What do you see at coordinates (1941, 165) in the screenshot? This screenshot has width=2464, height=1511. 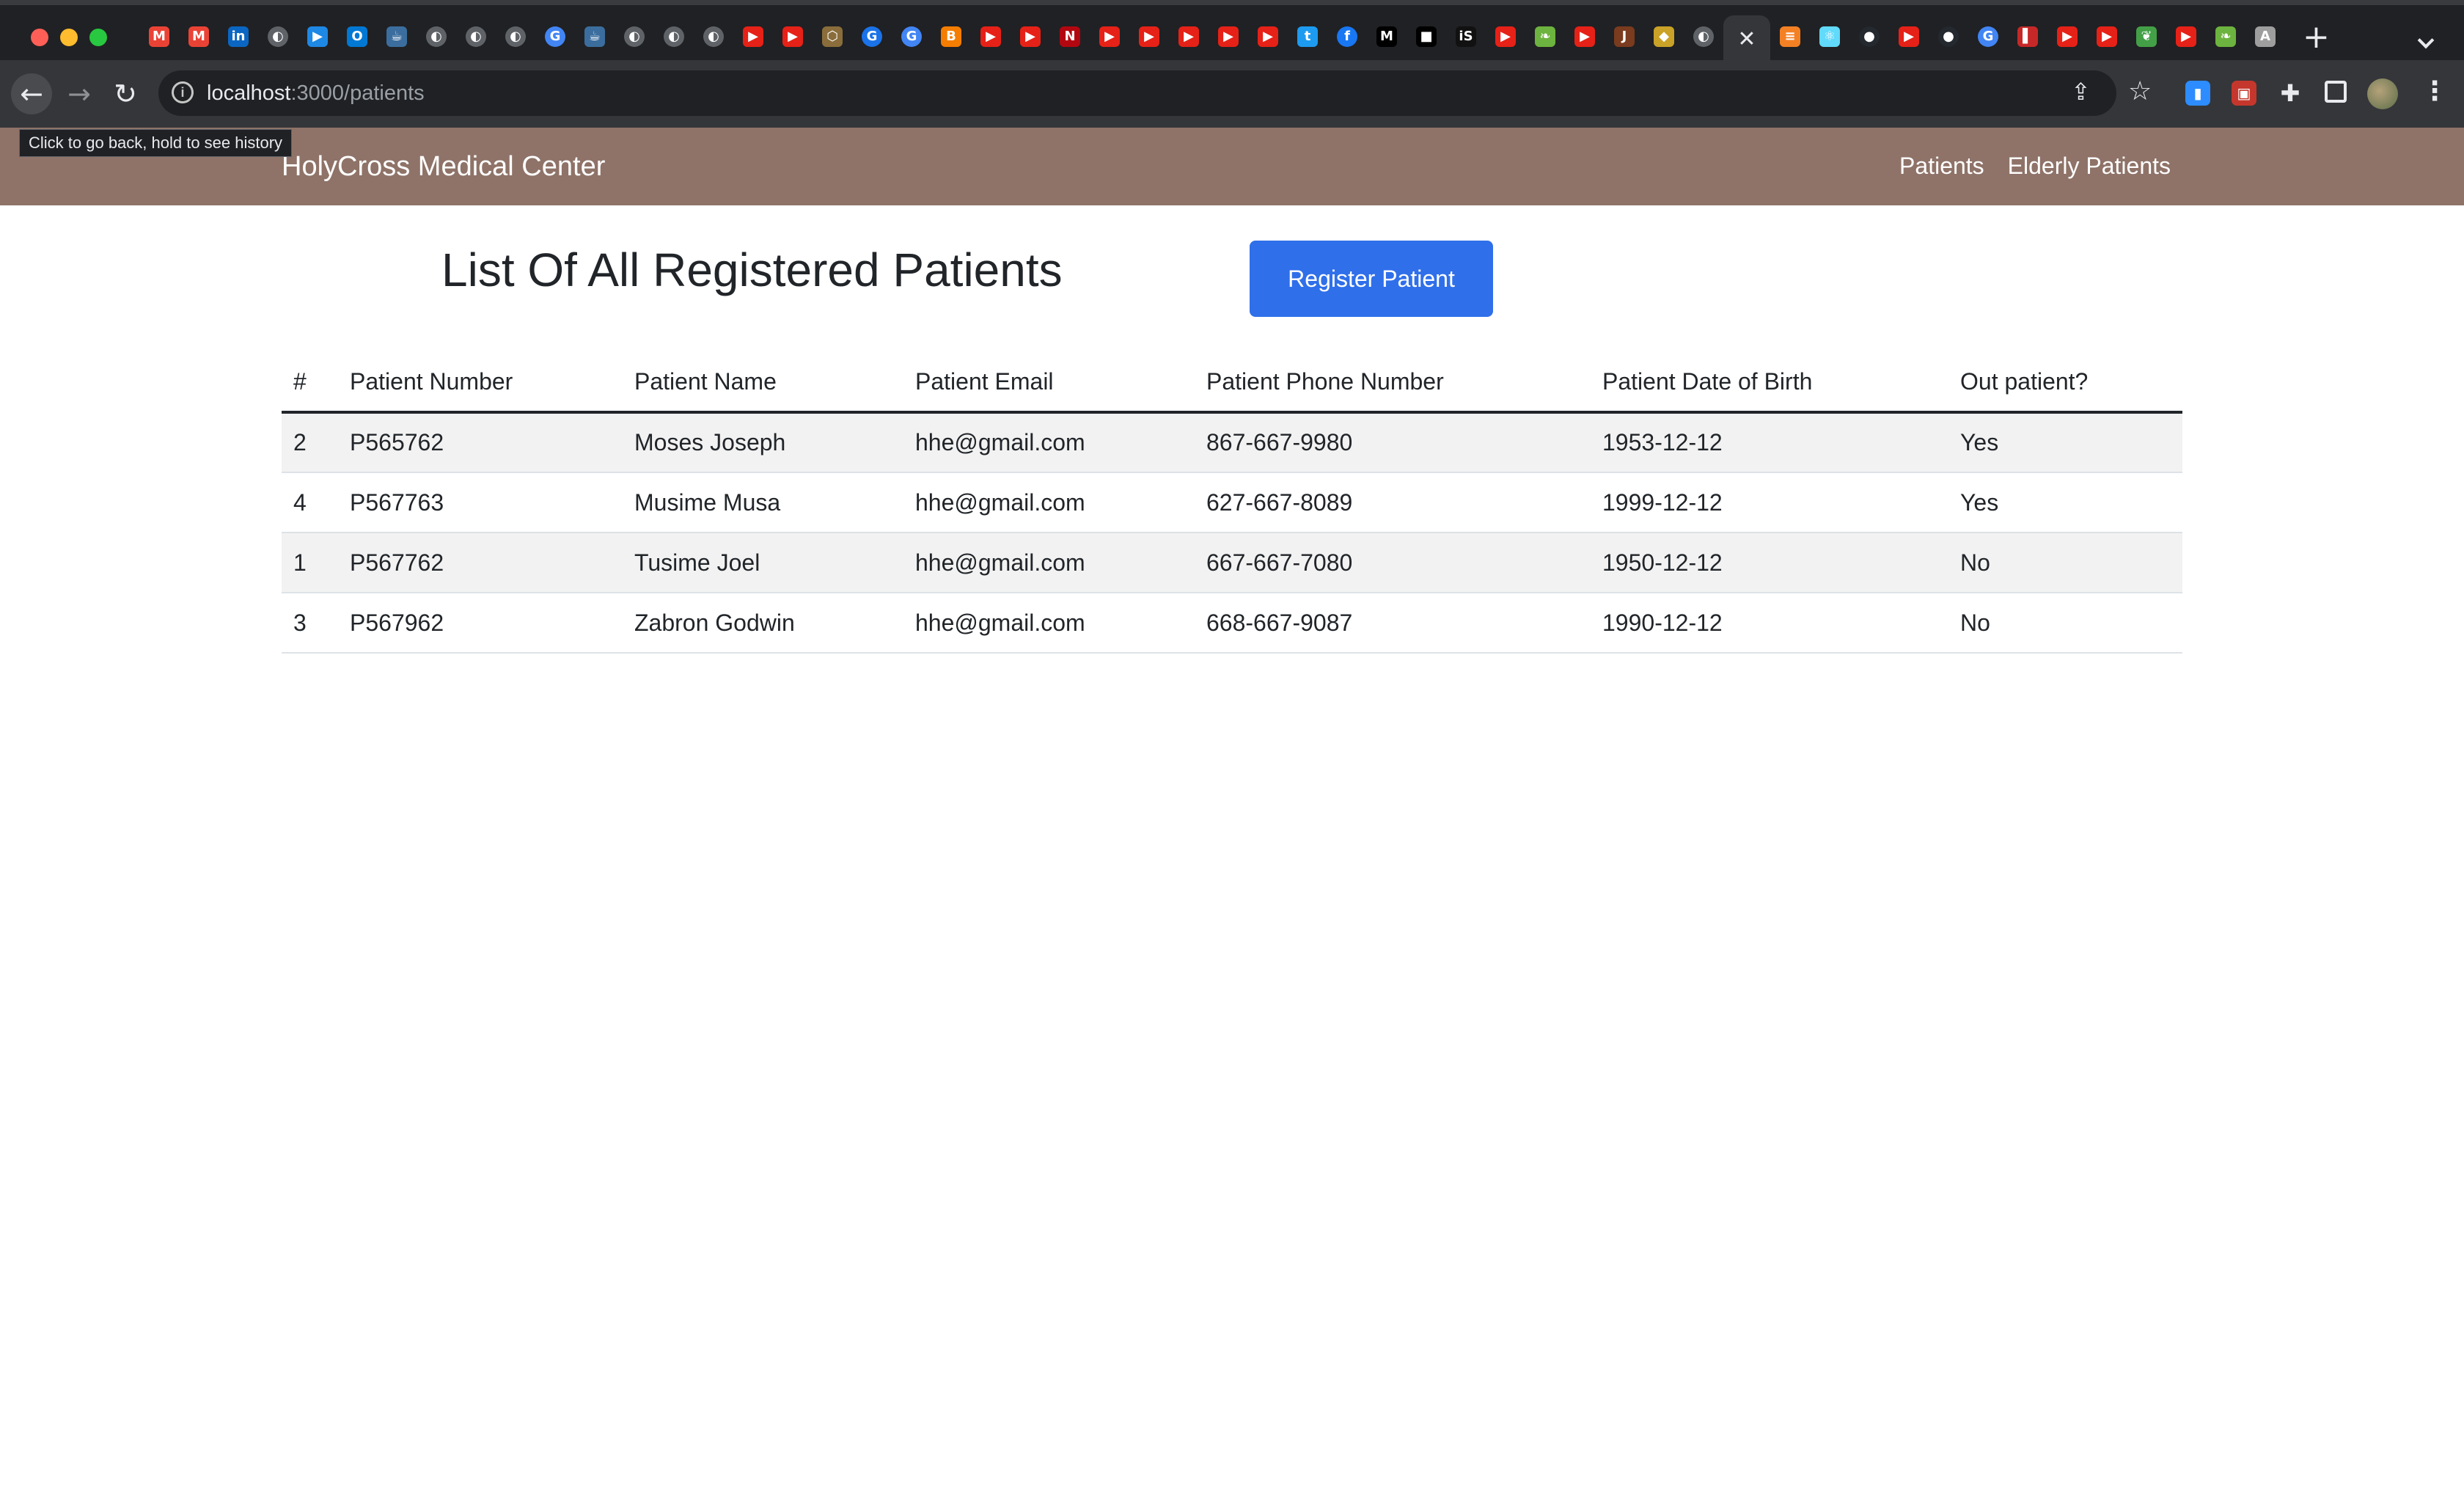 I see `nav-link-patients: Patients` at bounding box center [1941, 165].